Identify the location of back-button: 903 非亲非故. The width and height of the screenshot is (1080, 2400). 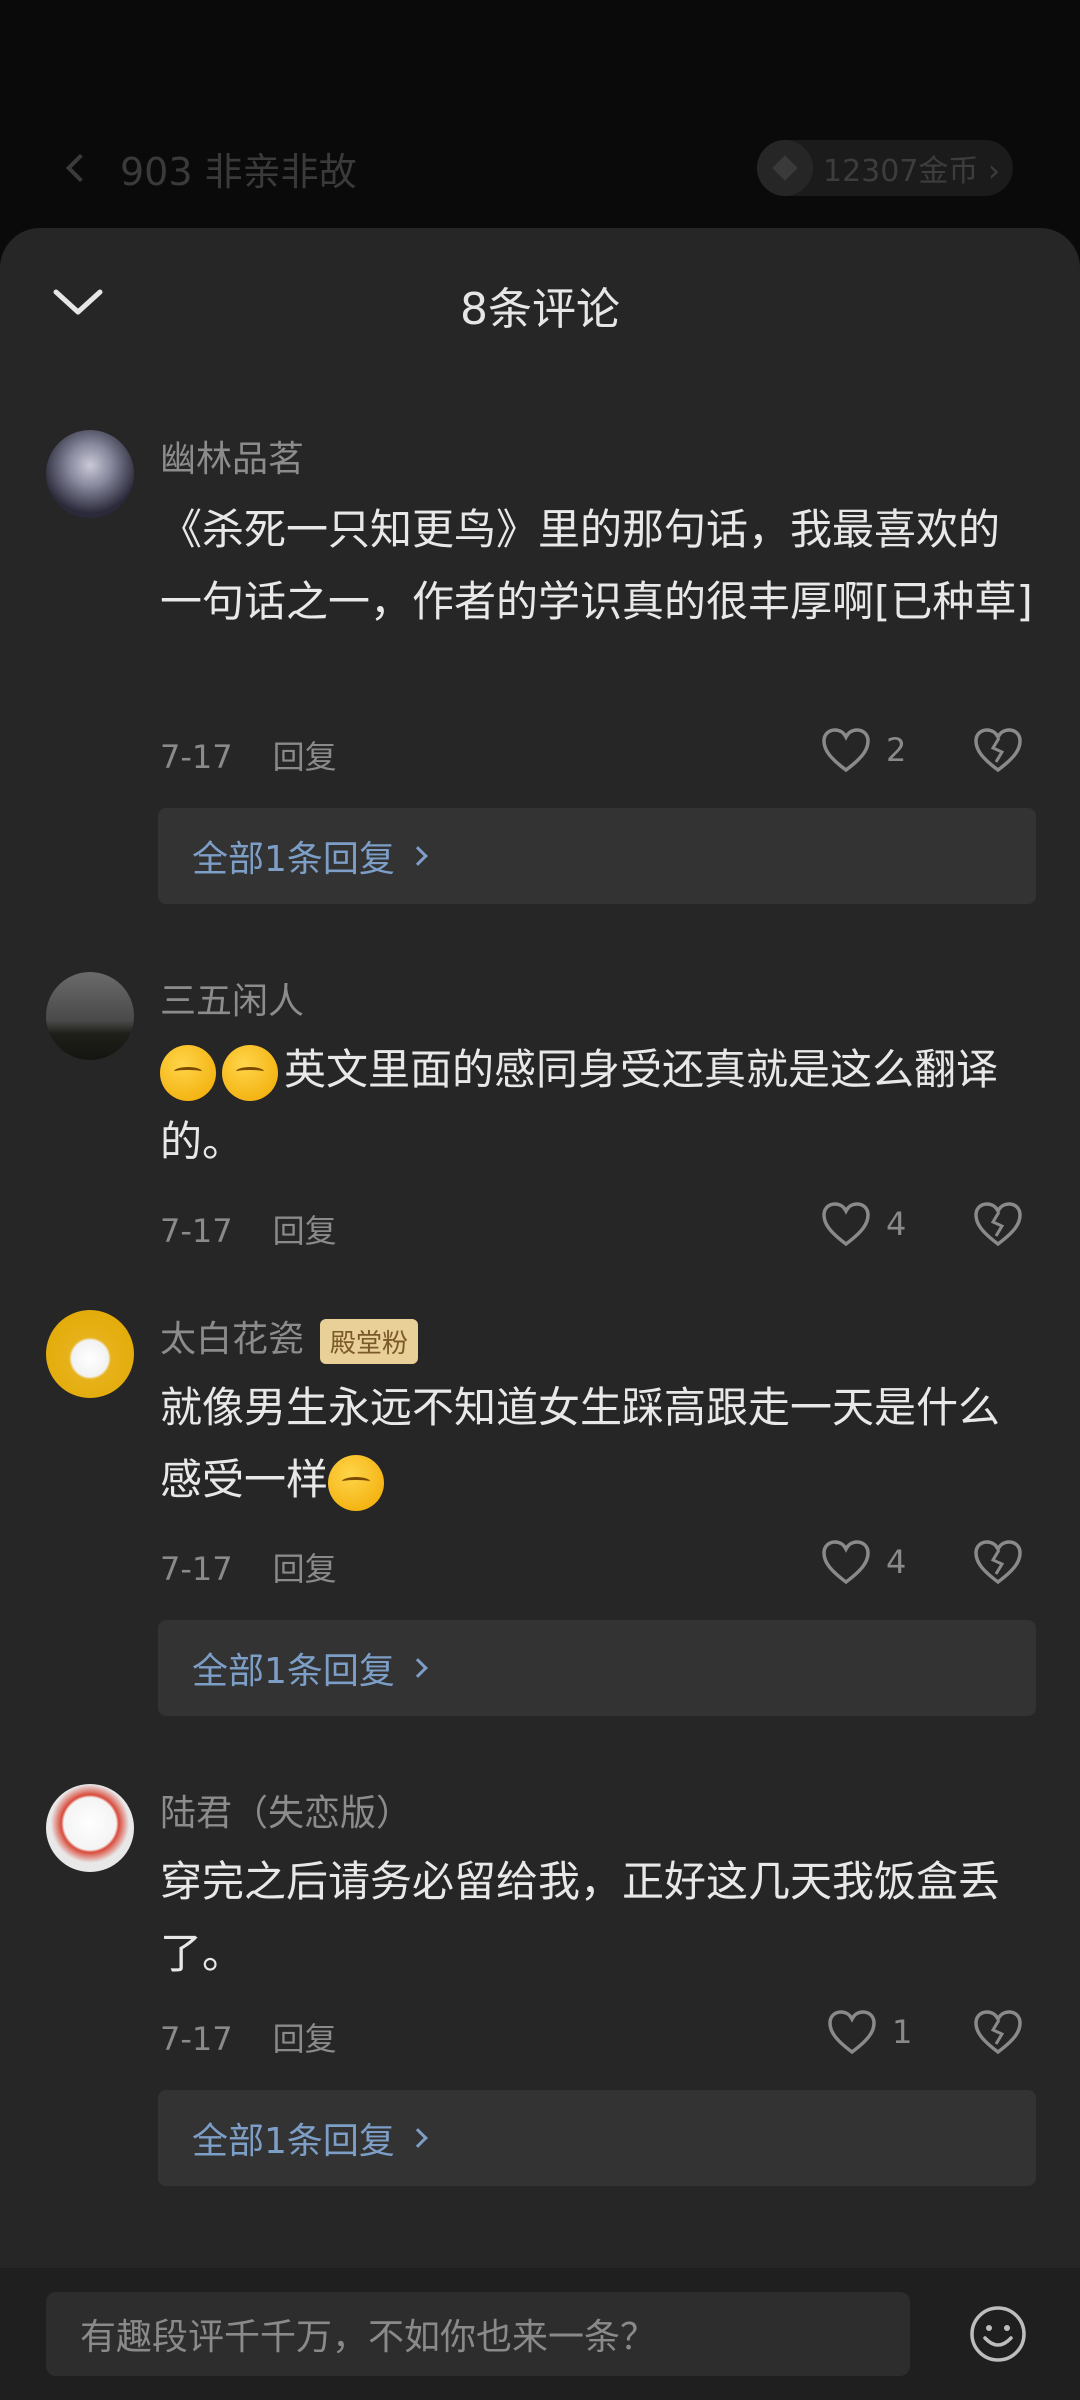
(208, 168).